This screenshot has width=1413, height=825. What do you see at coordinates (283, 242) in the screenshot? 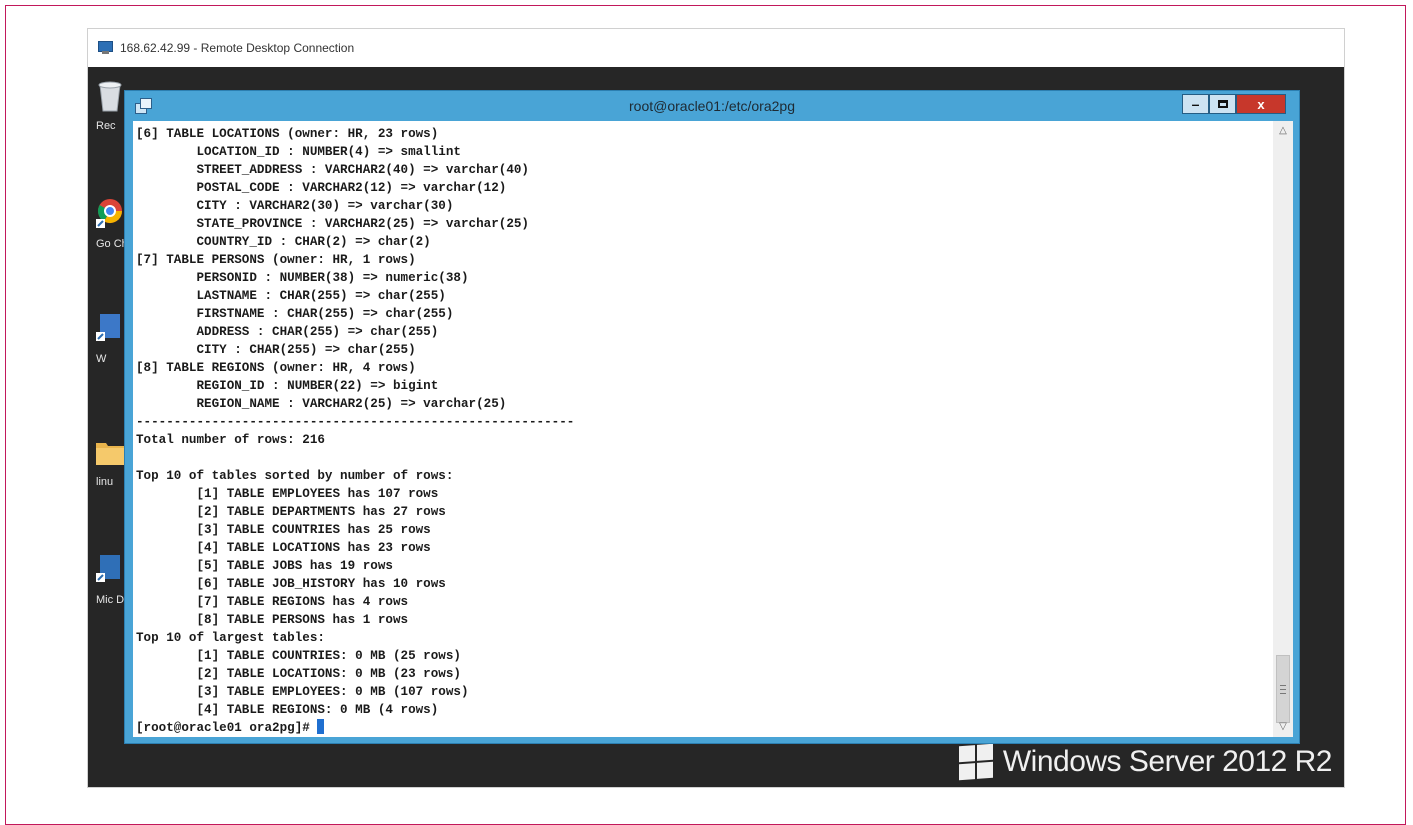
I see `terminal-line: COUNTRY_ID : CHAR(2) => char(2)` at bounding box center [283, 242].